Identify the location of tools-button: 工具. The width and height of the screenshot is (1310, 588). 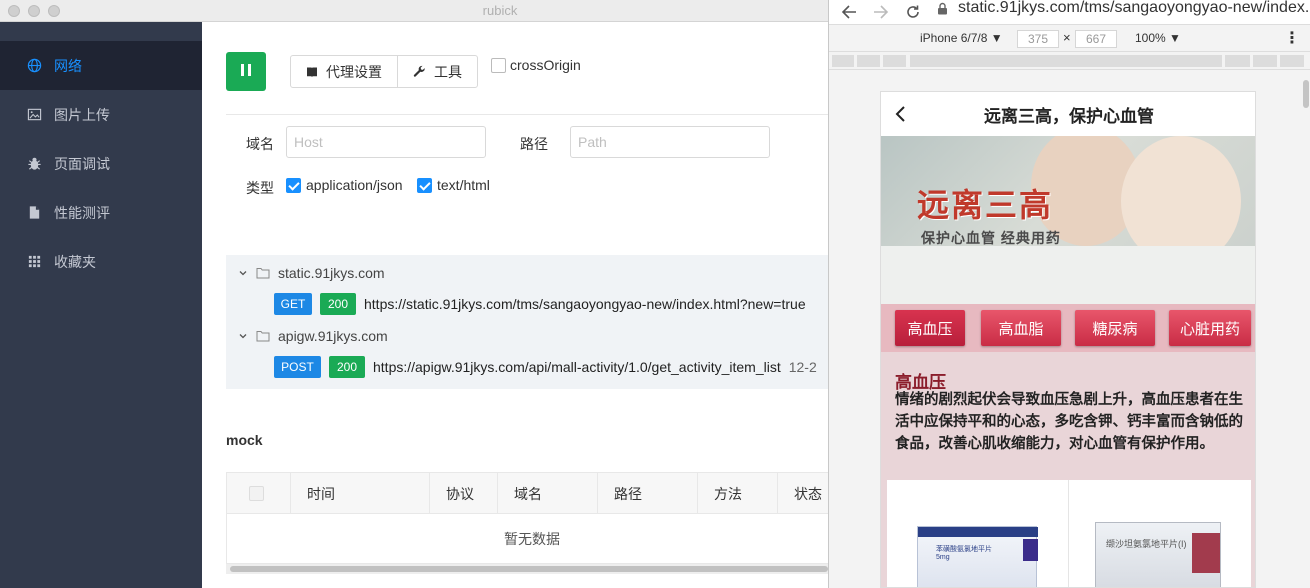
(437, 71).